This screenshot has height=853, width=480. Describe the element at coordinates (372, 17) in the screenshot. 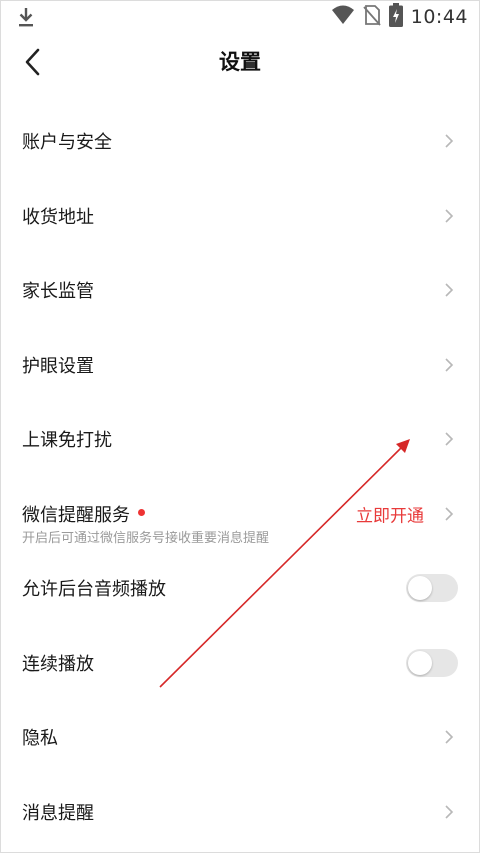

I see `no-sim-icon` at that location.